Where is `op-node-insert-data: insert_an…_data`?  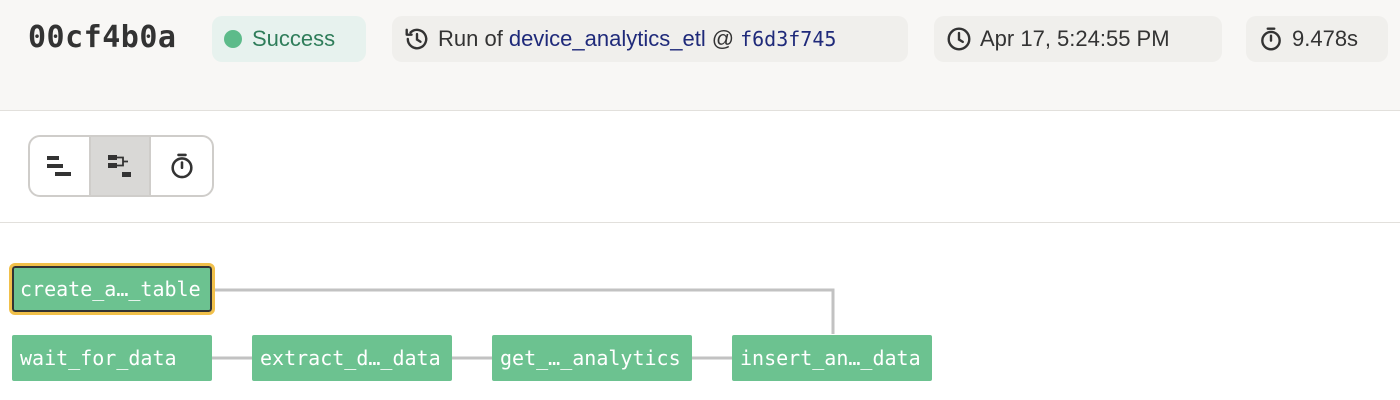
op-node-insert-data: insert_an…_data is located at coordinates (832, 358).